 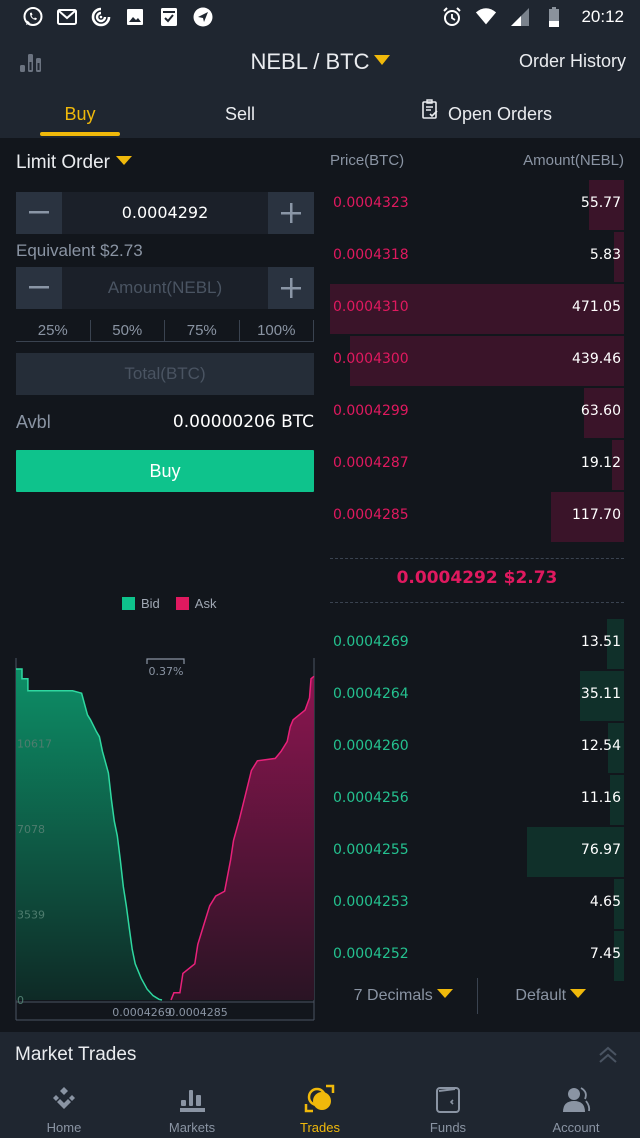 I want to click on nav-account: Account, so click(x=576, y=1108).